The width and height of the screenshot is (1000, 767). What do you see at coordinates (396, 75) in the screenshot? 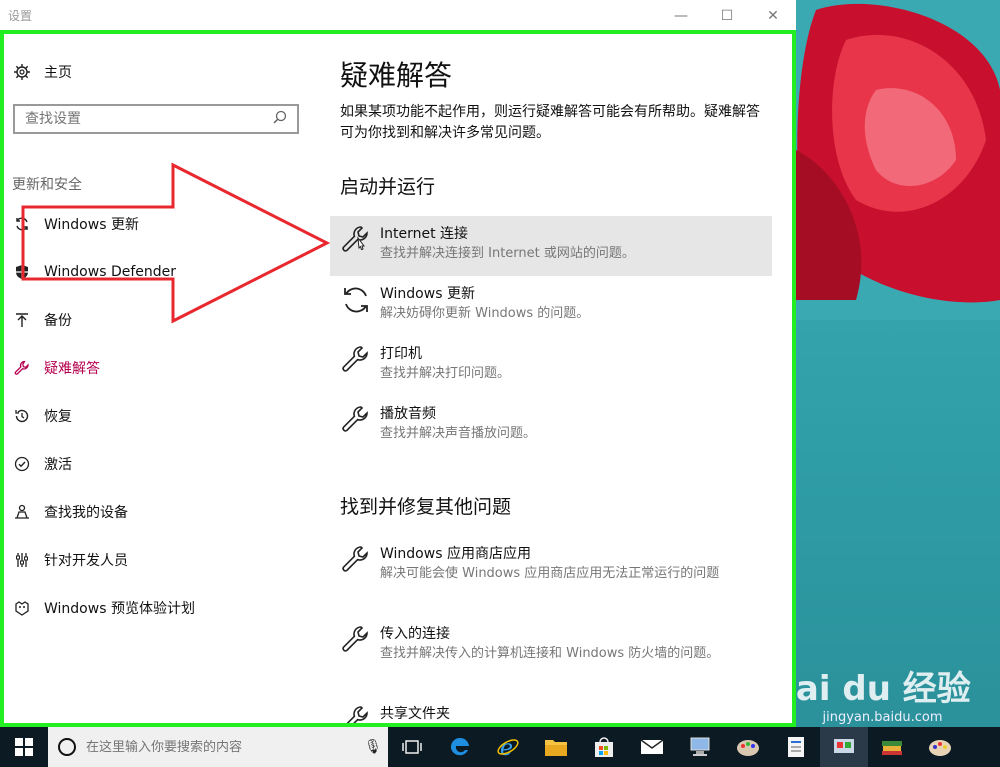
I see `page-title: 疑难解答` at bounding box center [396, 75].